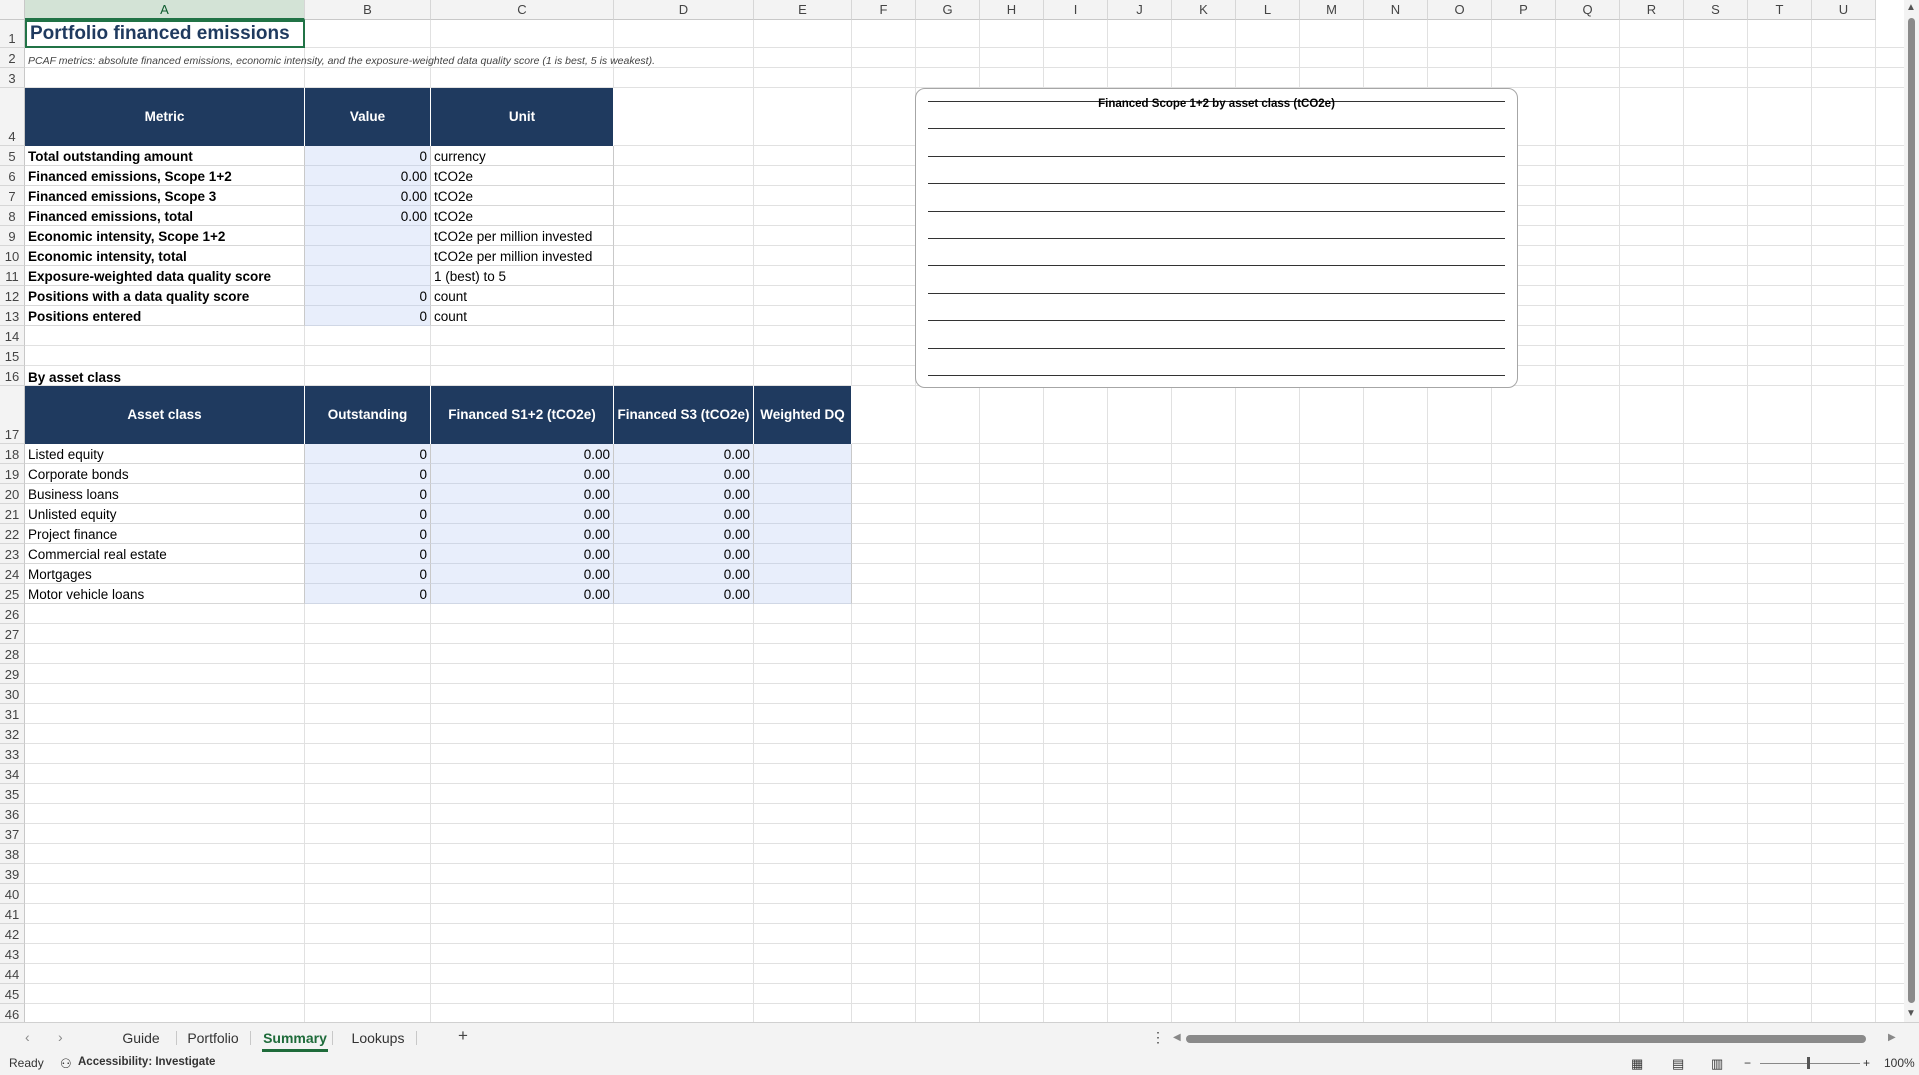 Image resolution: width=1919 pixels, height=1075 pixels. What do you see at coordinates (803, 10) in the screenshot?
I see `column-header: E` at bounding box center [803, 10].